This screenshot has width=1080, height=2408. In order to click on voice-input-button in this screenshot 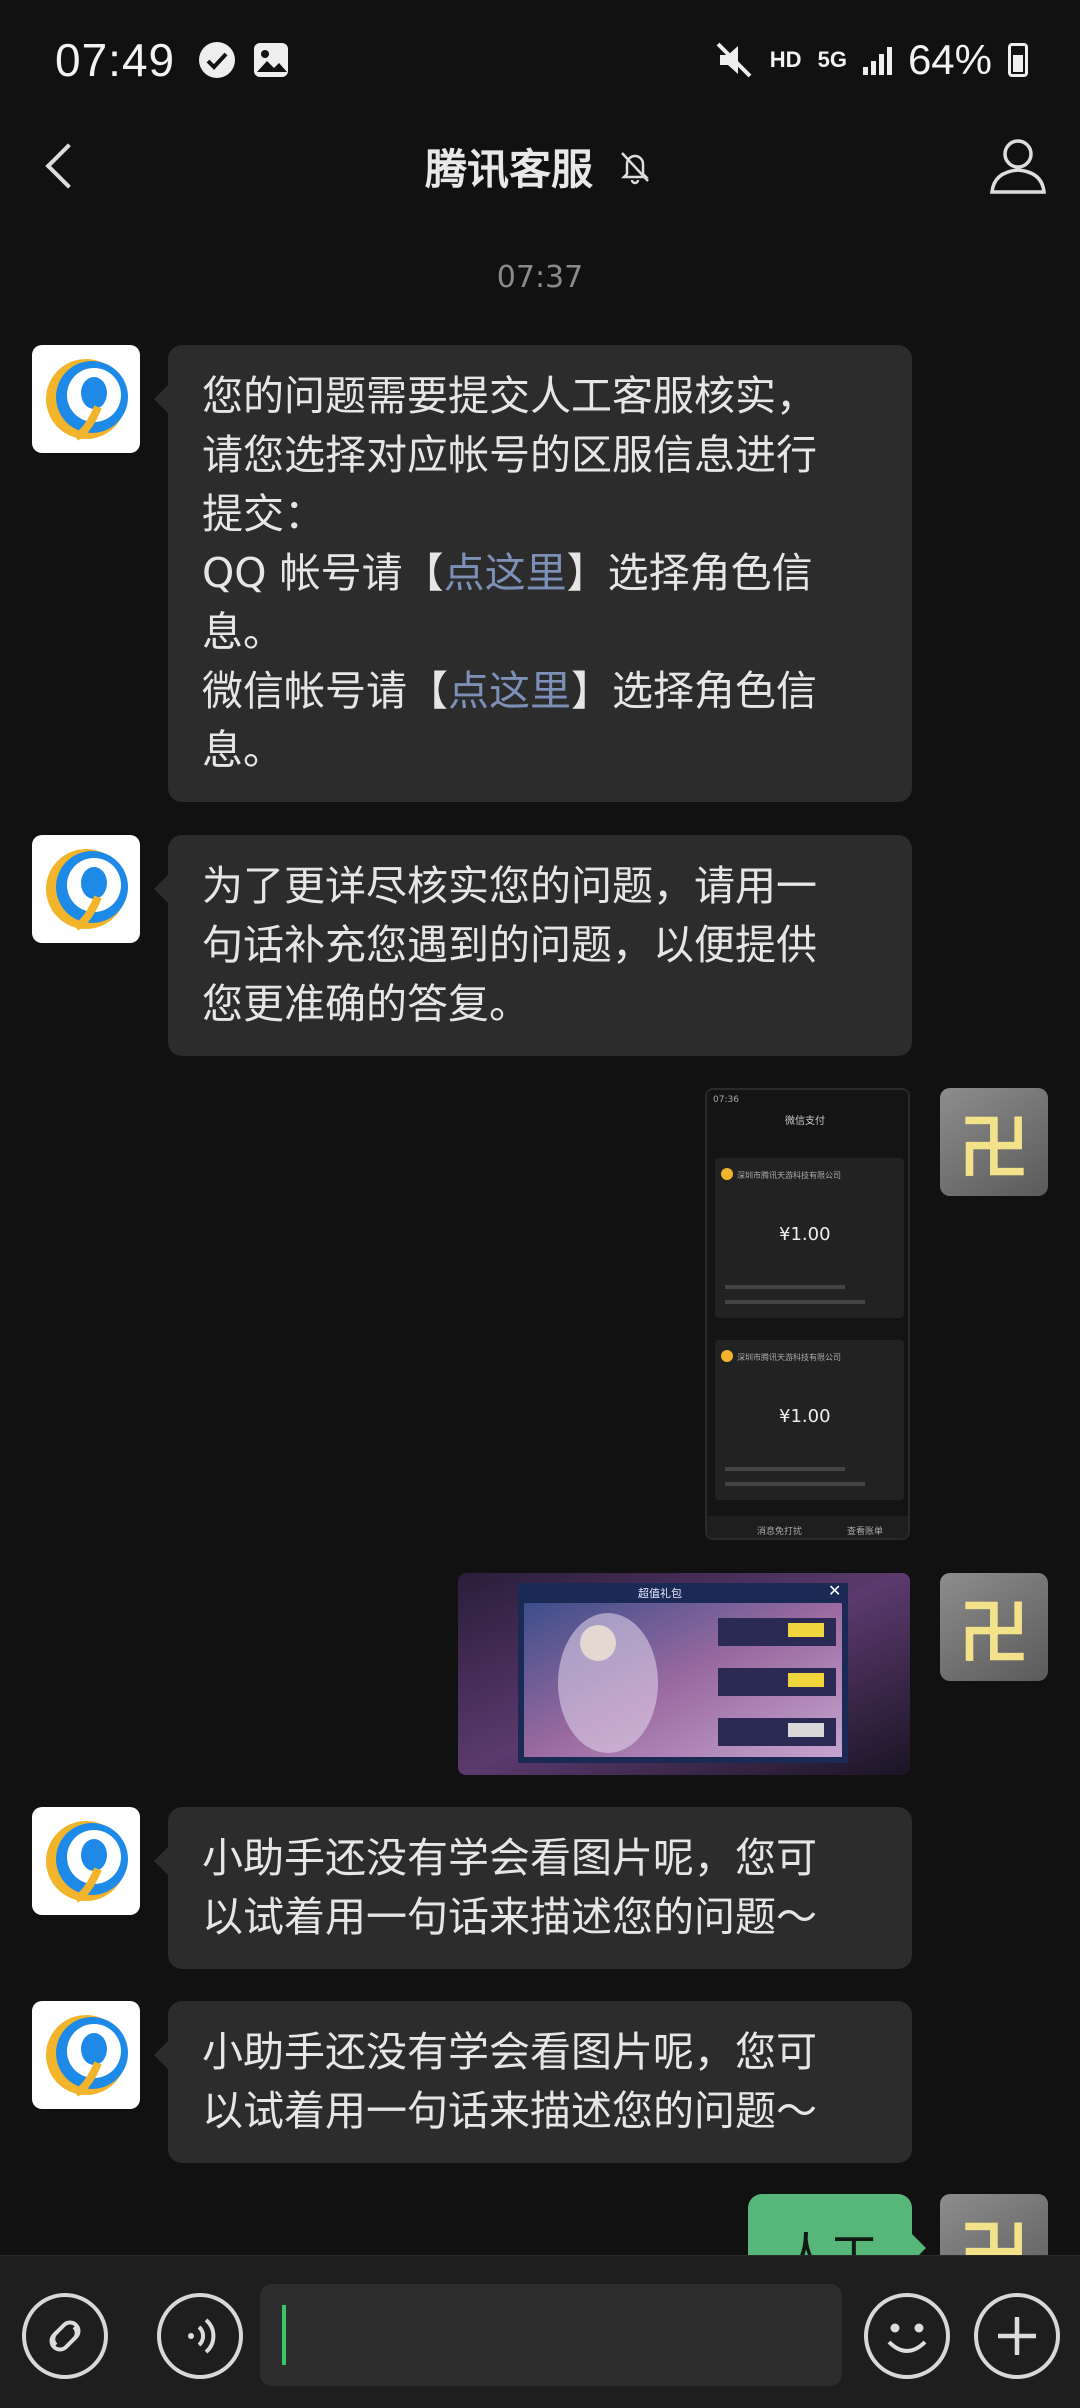, I will do `click(200, 2336)`.